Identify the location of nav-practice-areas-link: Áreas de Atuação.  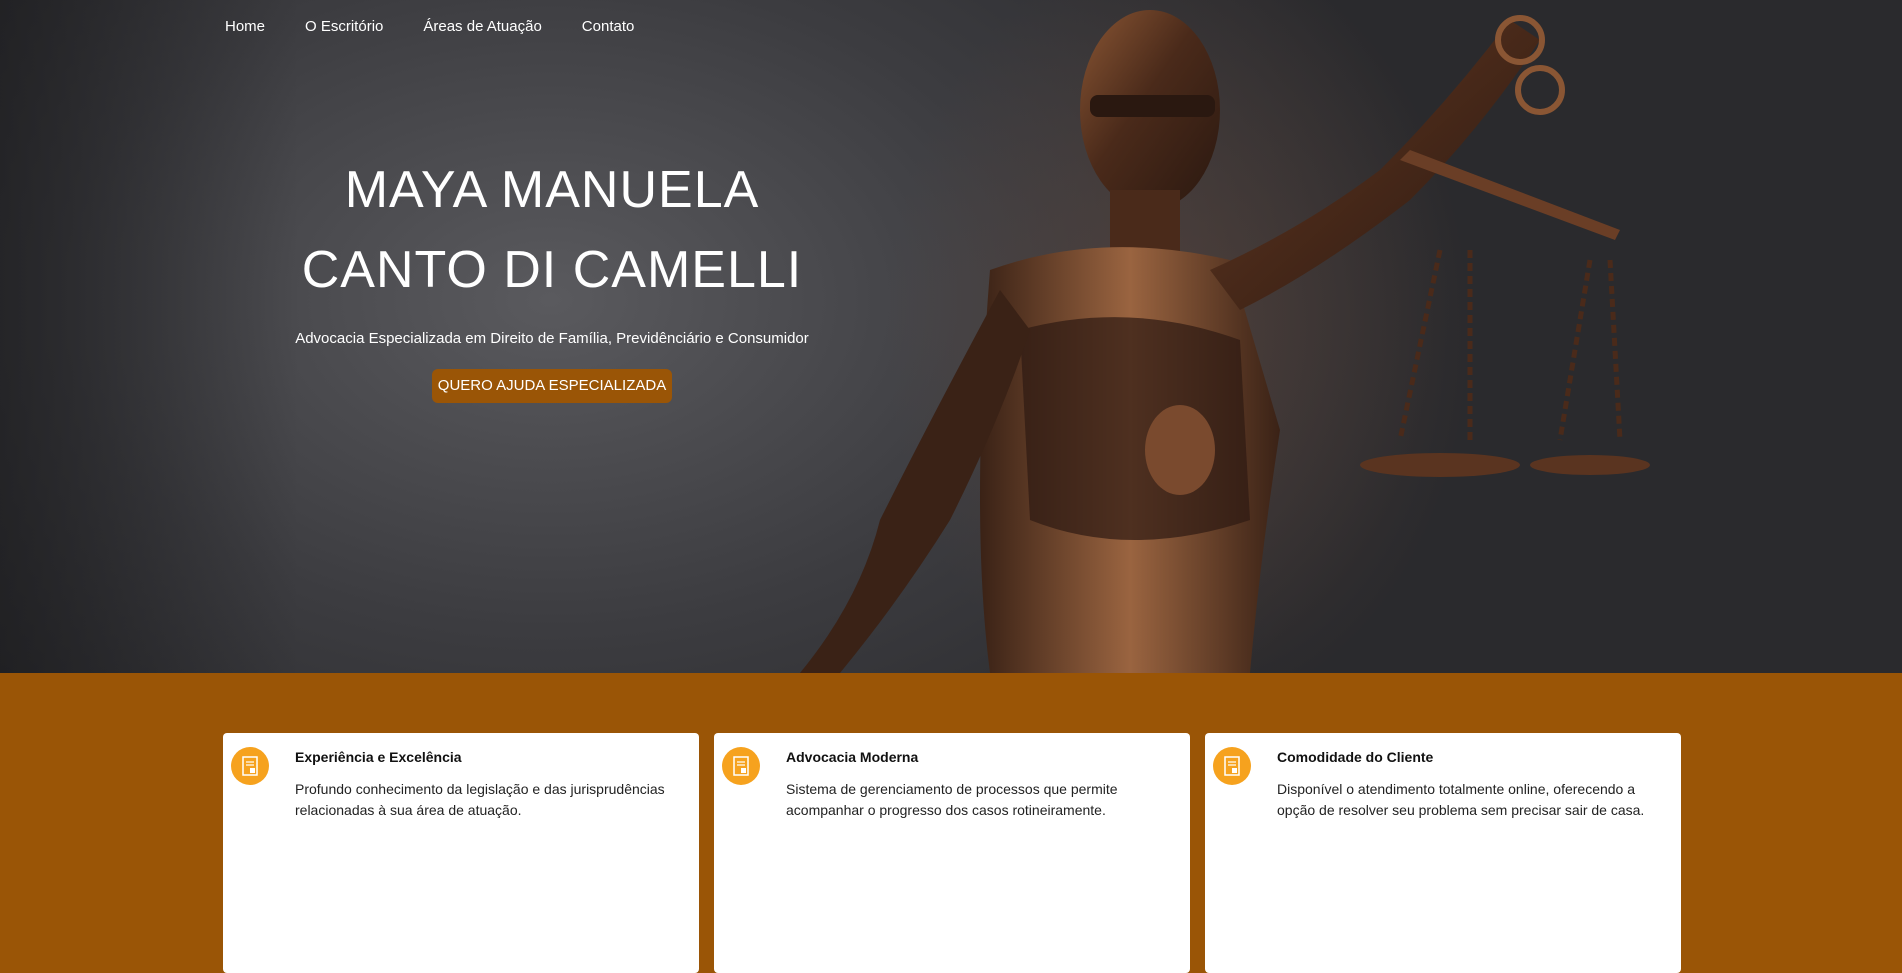
(482, 26).